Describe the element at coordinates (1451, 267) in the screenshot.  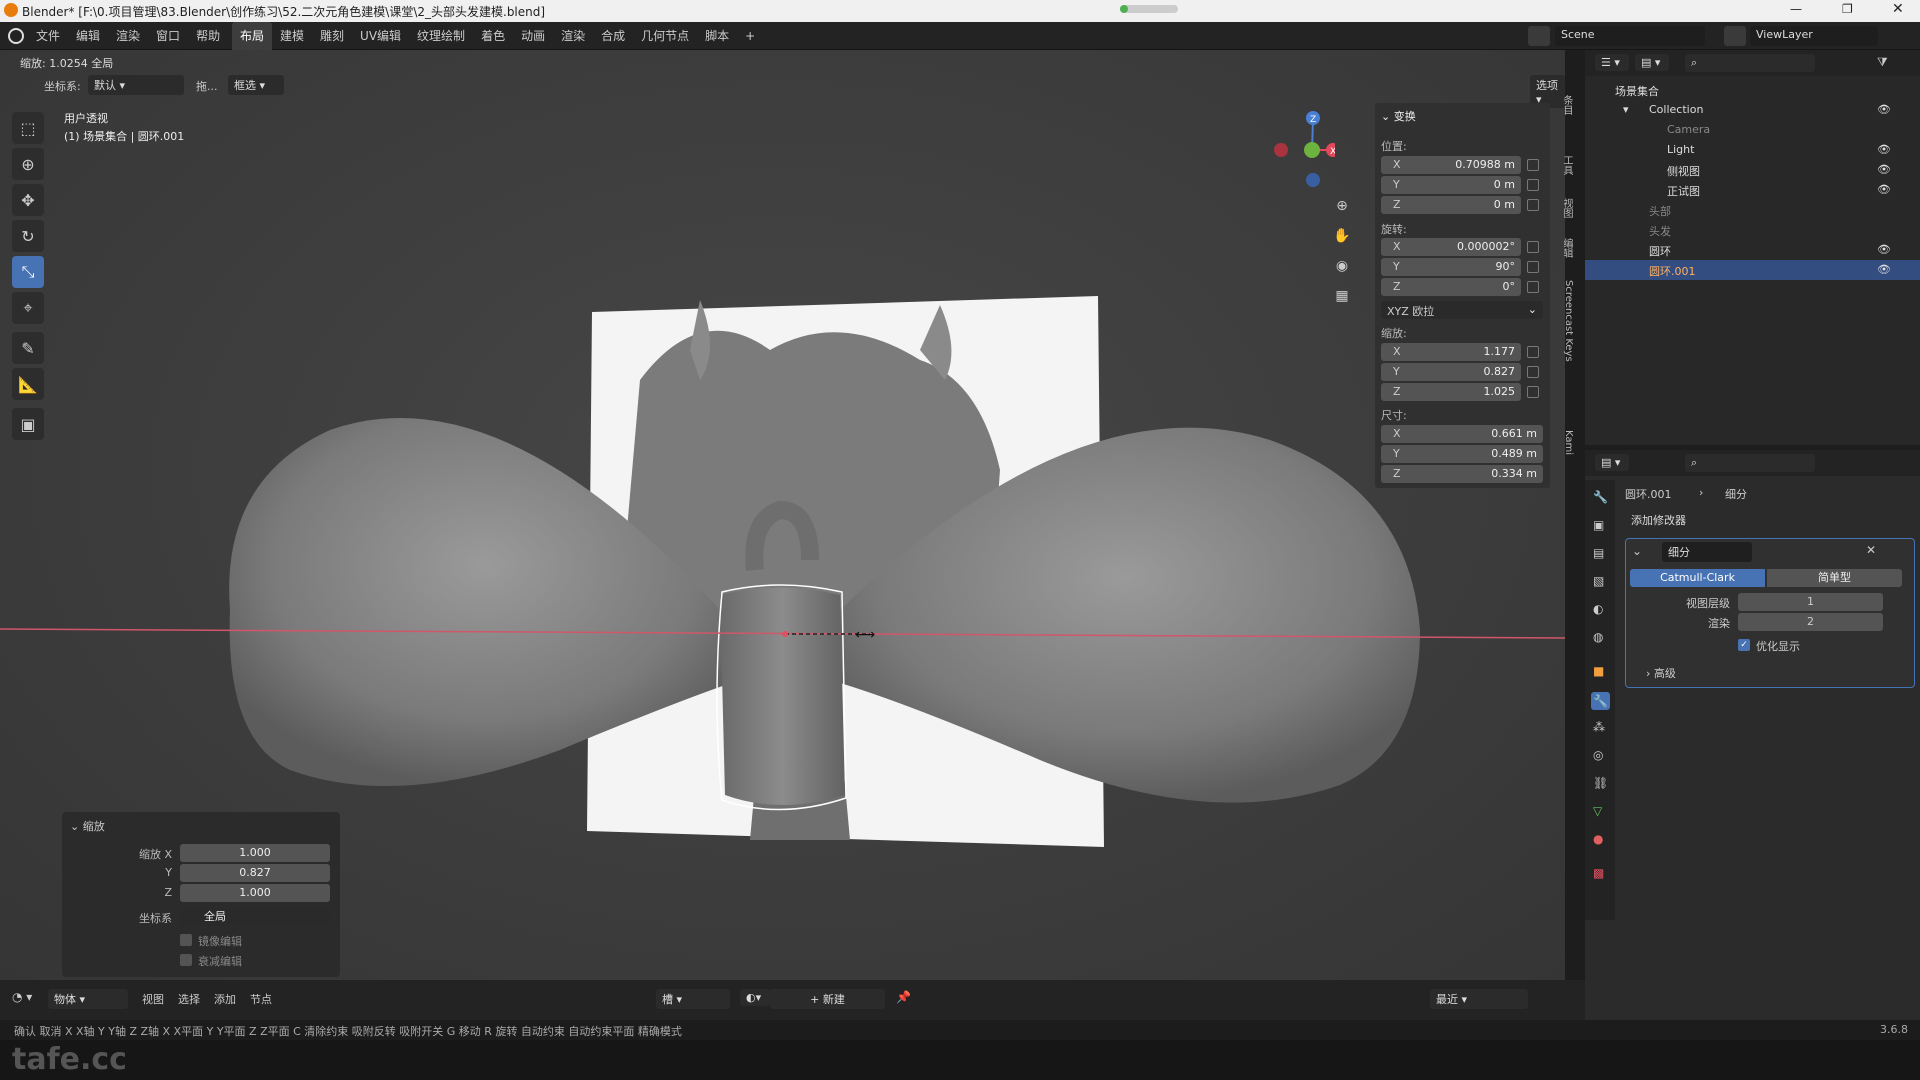
I see `rotation-y-field: Y 90°` at that location.